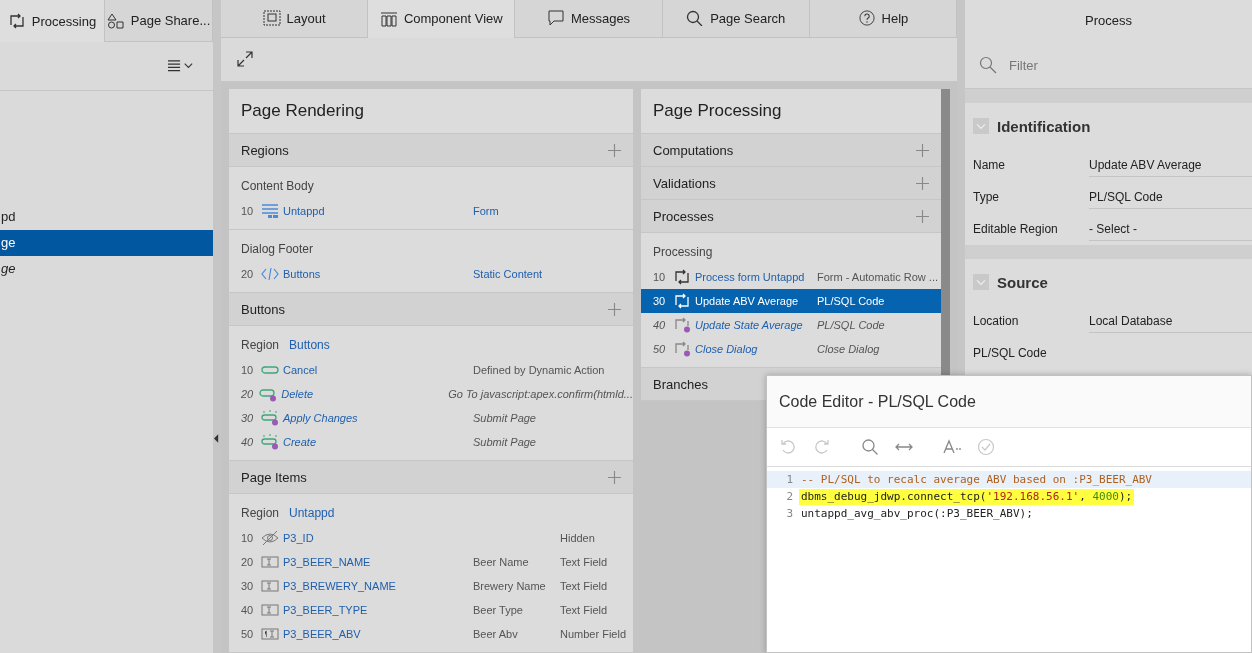  What do you see at coordinates (498, 610) in the screenshot?
I see `item-label: Beer Type` at bounding box center [498, 610].